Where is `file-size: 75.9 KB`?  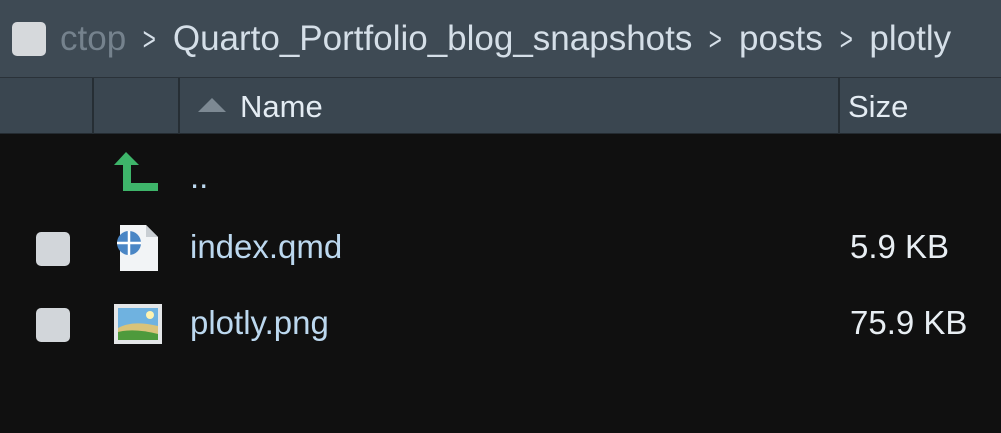
file-size: 75.9 KB is located at coordinates (909, 322).